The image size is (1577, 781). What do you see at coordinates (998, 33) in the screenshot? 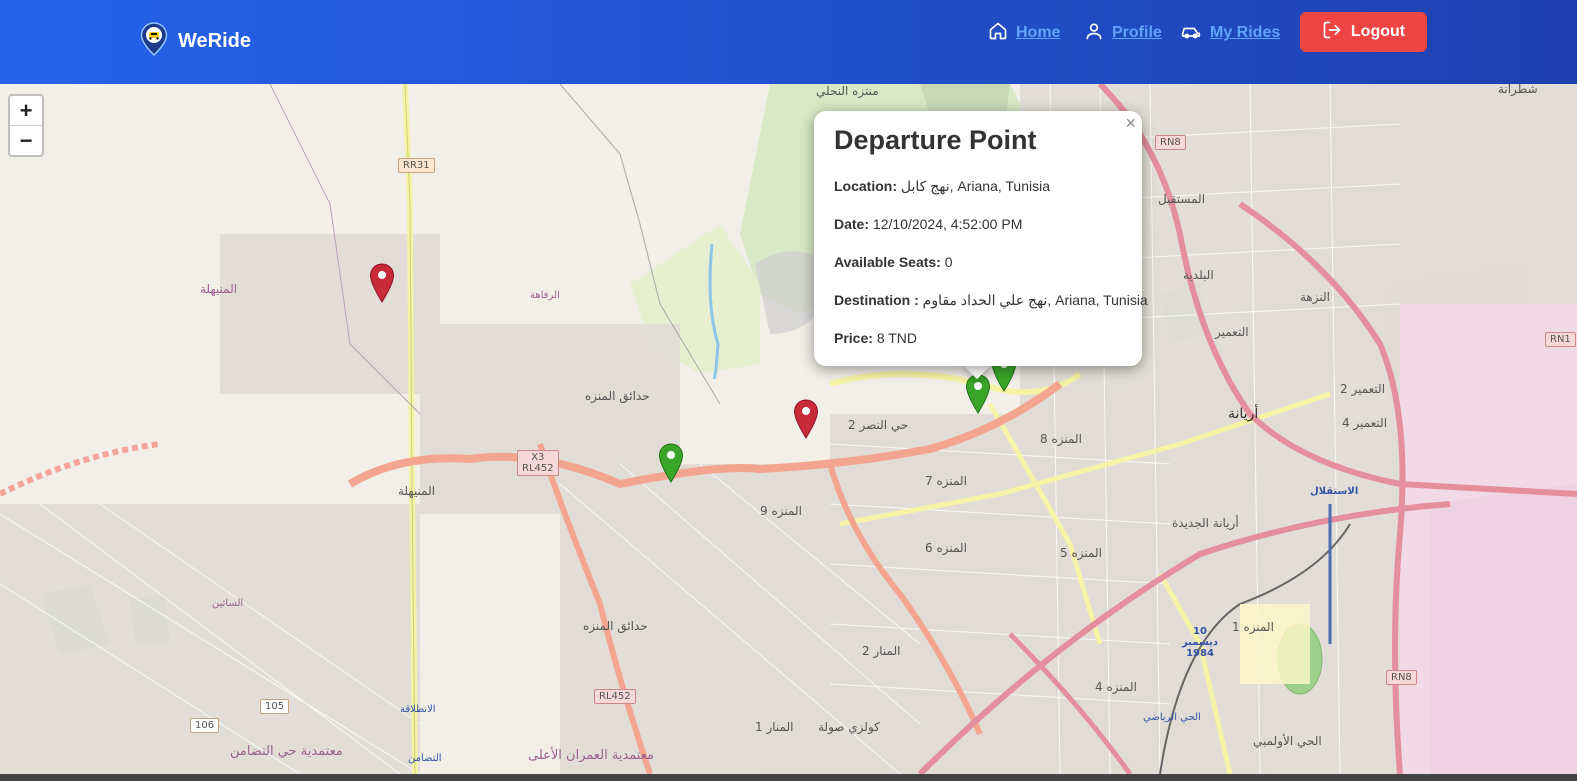
I see `home-icon` at bounding box center [998, 33].